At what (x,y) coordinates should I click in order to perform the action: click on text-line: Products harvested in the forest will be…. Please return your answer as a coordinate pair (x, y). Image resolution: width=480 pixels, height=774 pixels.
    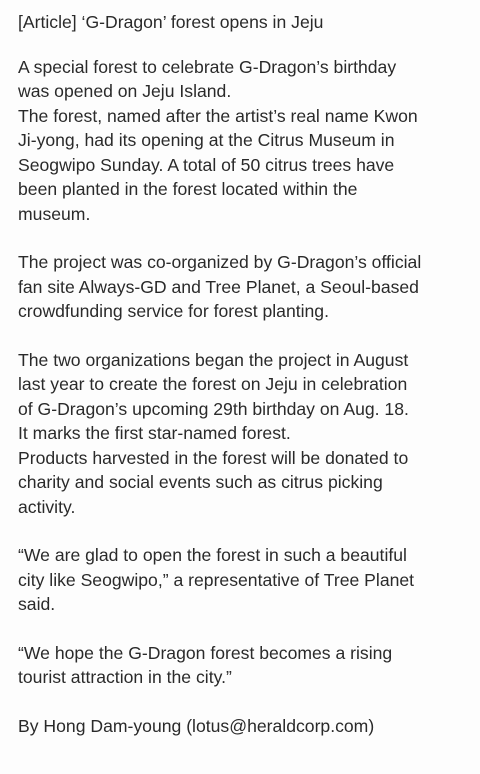
    Looking at the image, I should click on (213, 457).